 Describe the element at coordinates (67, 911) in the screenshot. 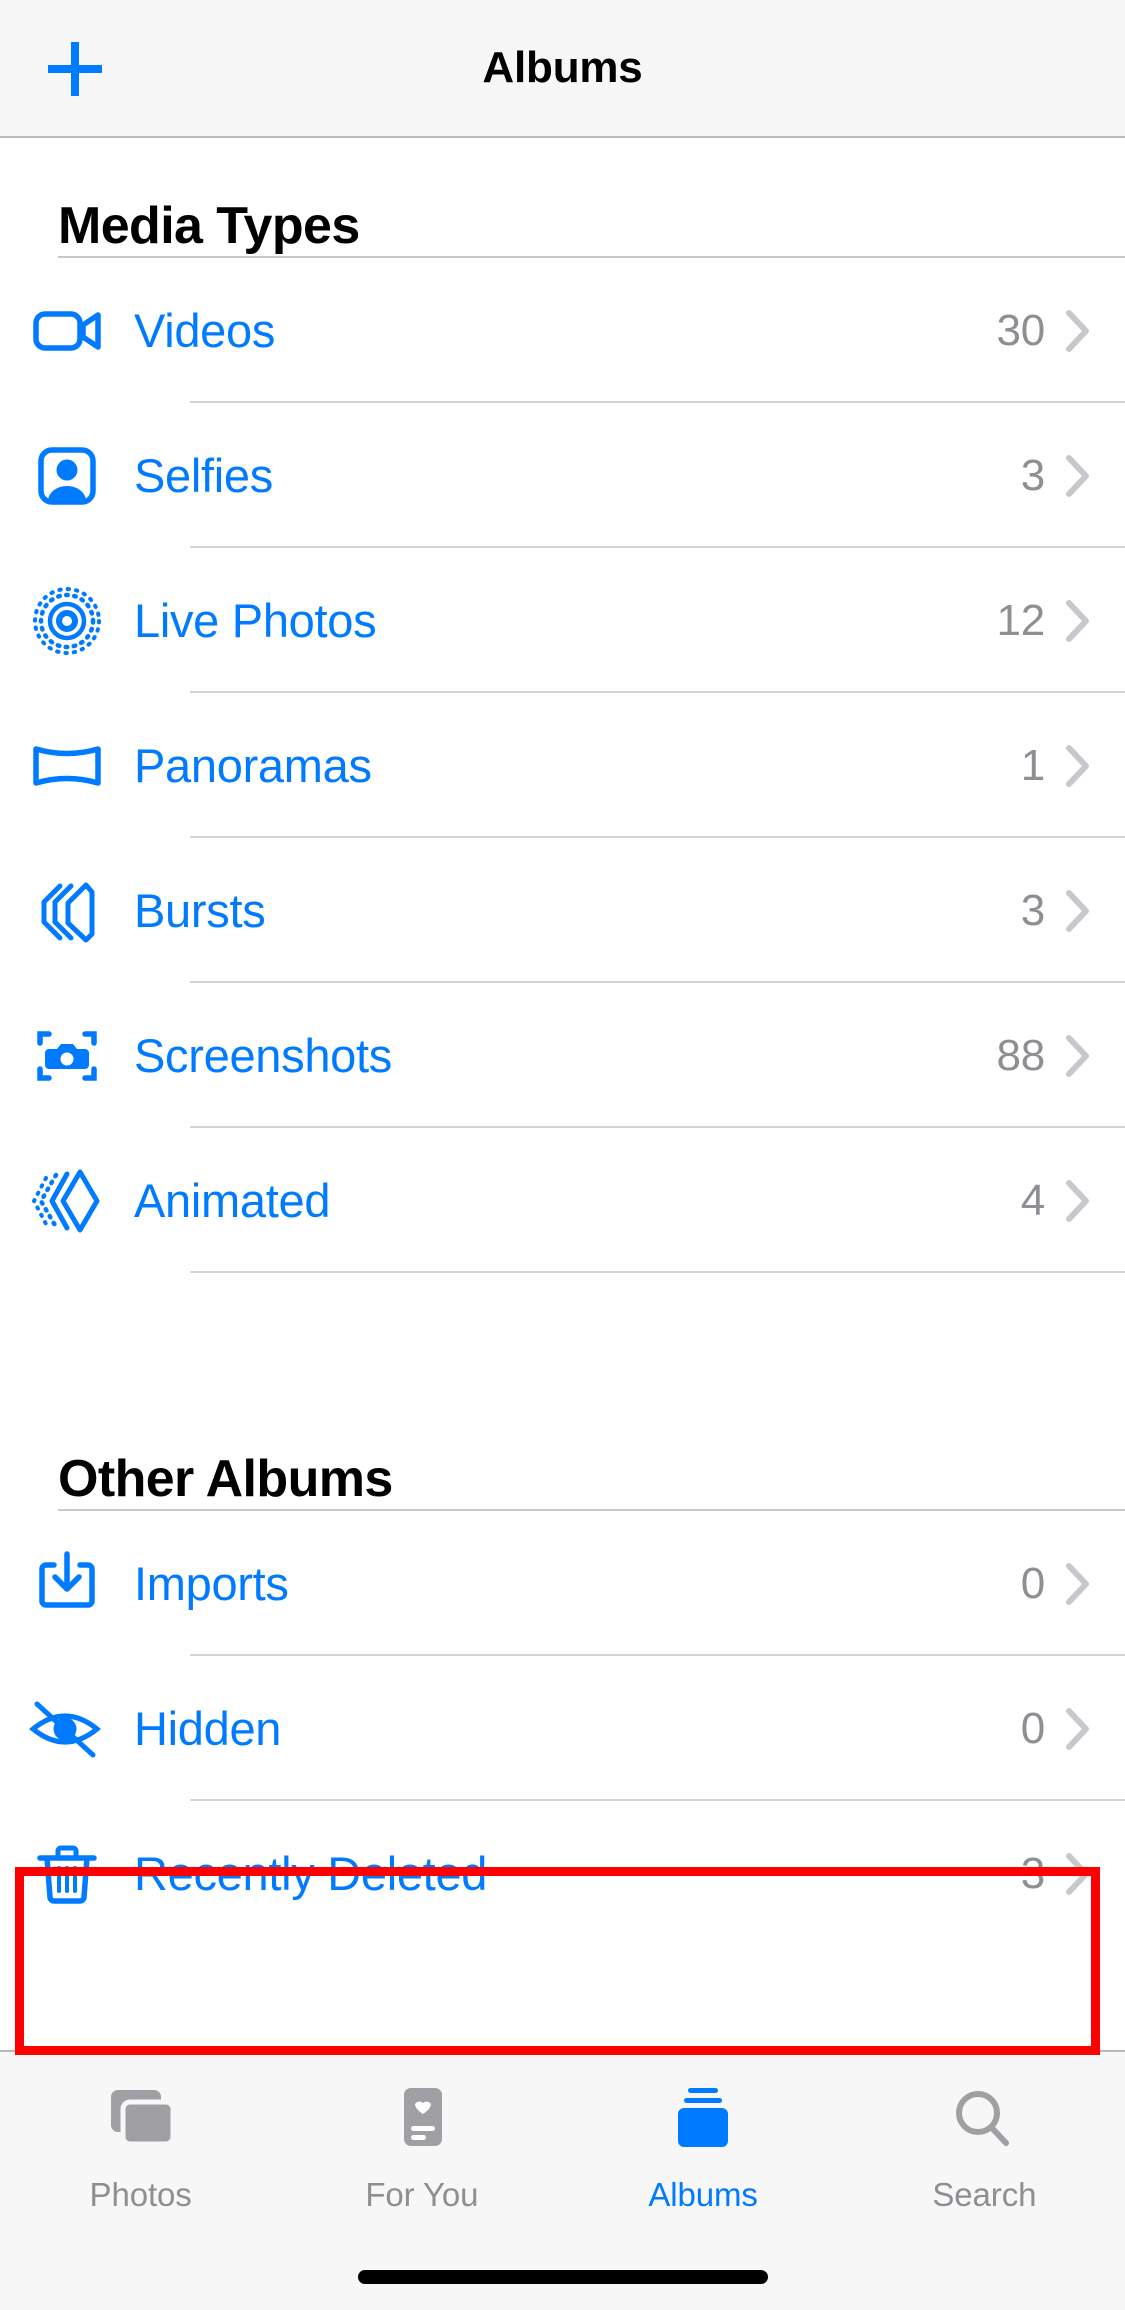

I see `burst-stack-icon` at that location.